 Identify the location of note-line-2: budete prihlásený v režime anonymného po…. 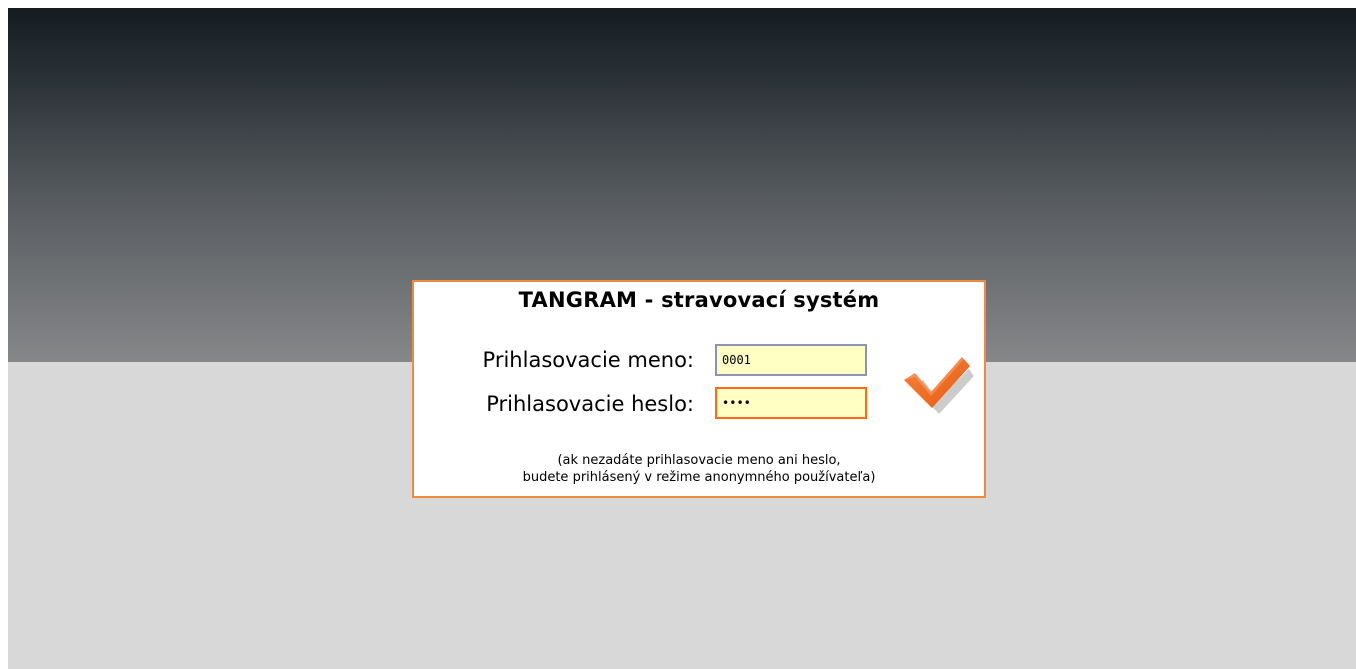
(699, 477).